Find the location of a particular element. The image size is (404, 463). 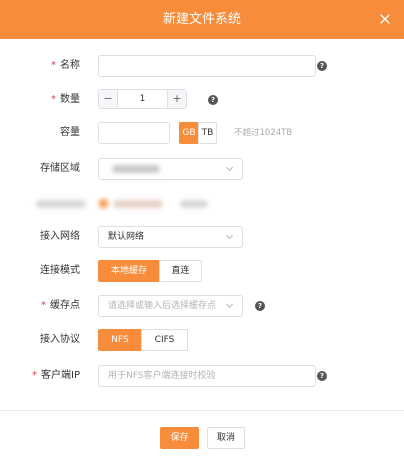

capacity-row: 容量 GB TB 不超过1024TB is located at coordinates (202, 133).